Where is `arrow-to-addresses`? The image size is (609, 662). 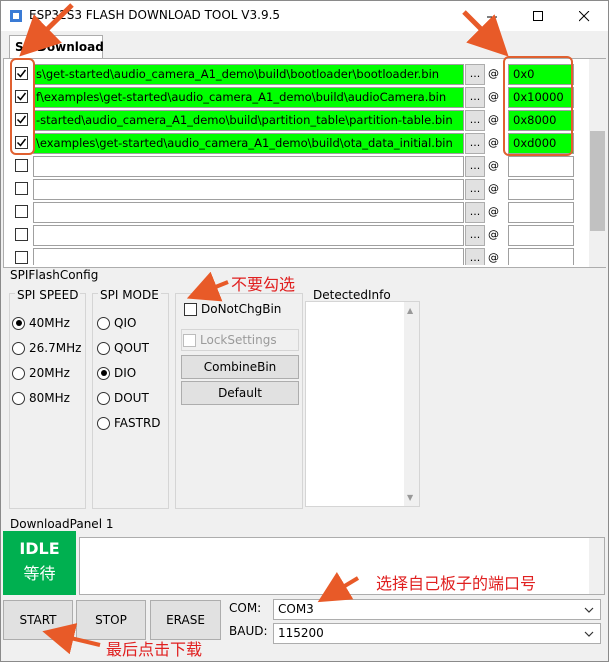
arrow-to-addresses is located at coordinates (485, 33).